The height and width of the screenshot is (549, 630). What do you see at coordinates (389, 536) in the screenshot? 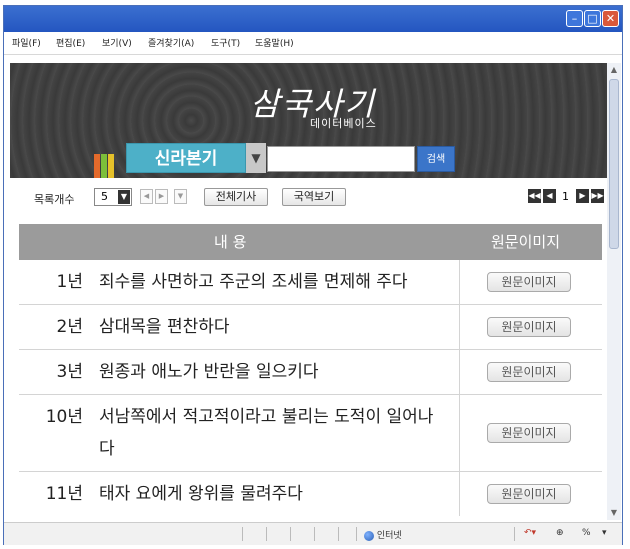
I see `zone-label: 인터넷` at bounding box center [389, 536].